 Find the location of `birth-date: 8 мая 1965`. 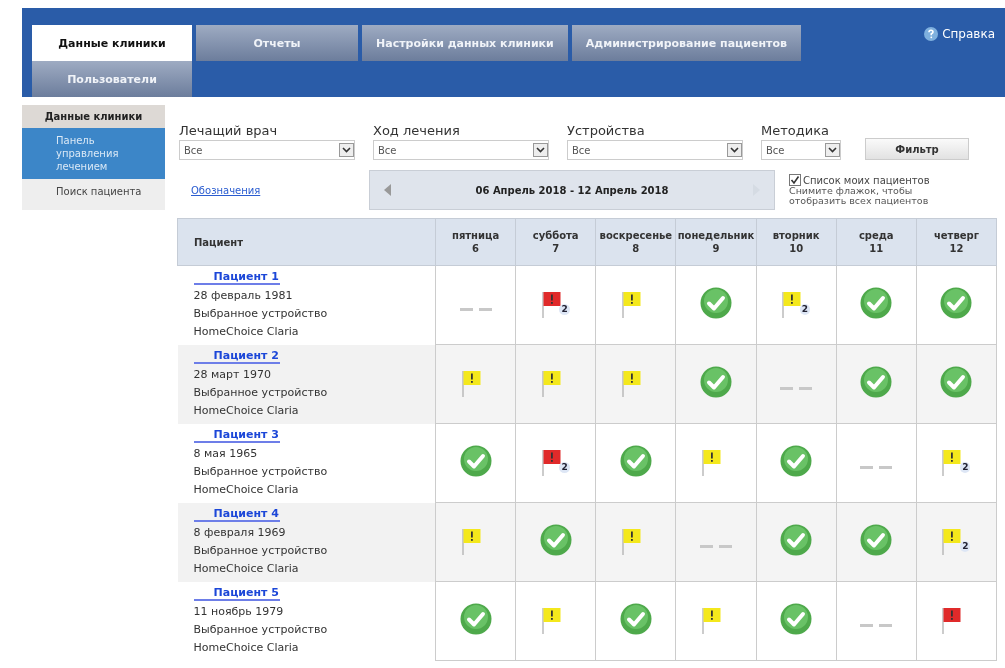

birth-date: 8 мая 1965 is located at coordinates (226, 453).